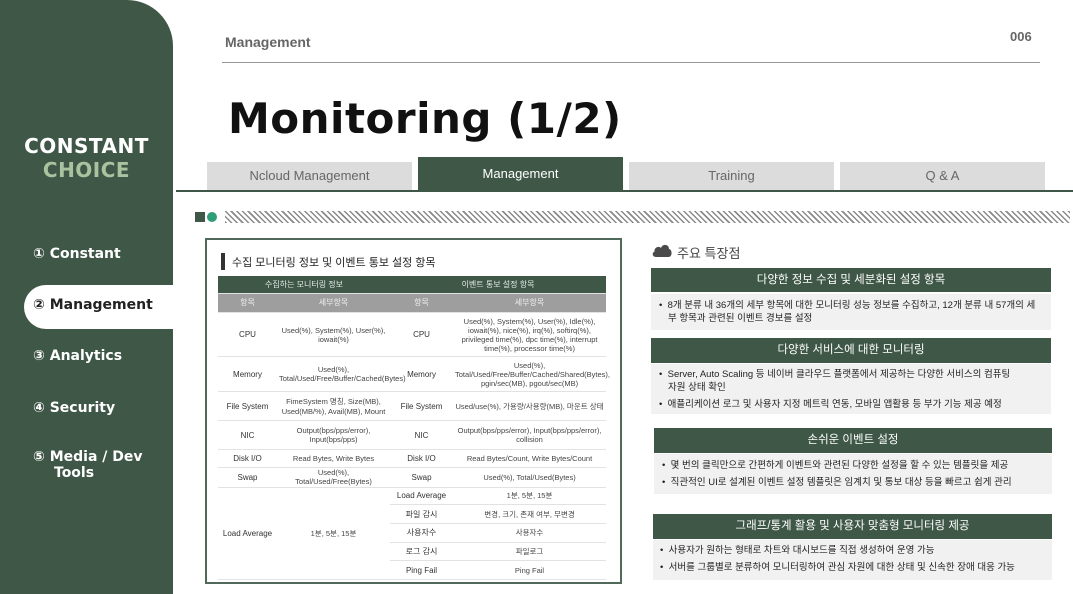 This screenshot has height=594, width=1073. Describe the element at coordinates (334, 477) in the screenshot. I see `table-cell: Used(%), Total/Used/Free(Bytes)` at that location.